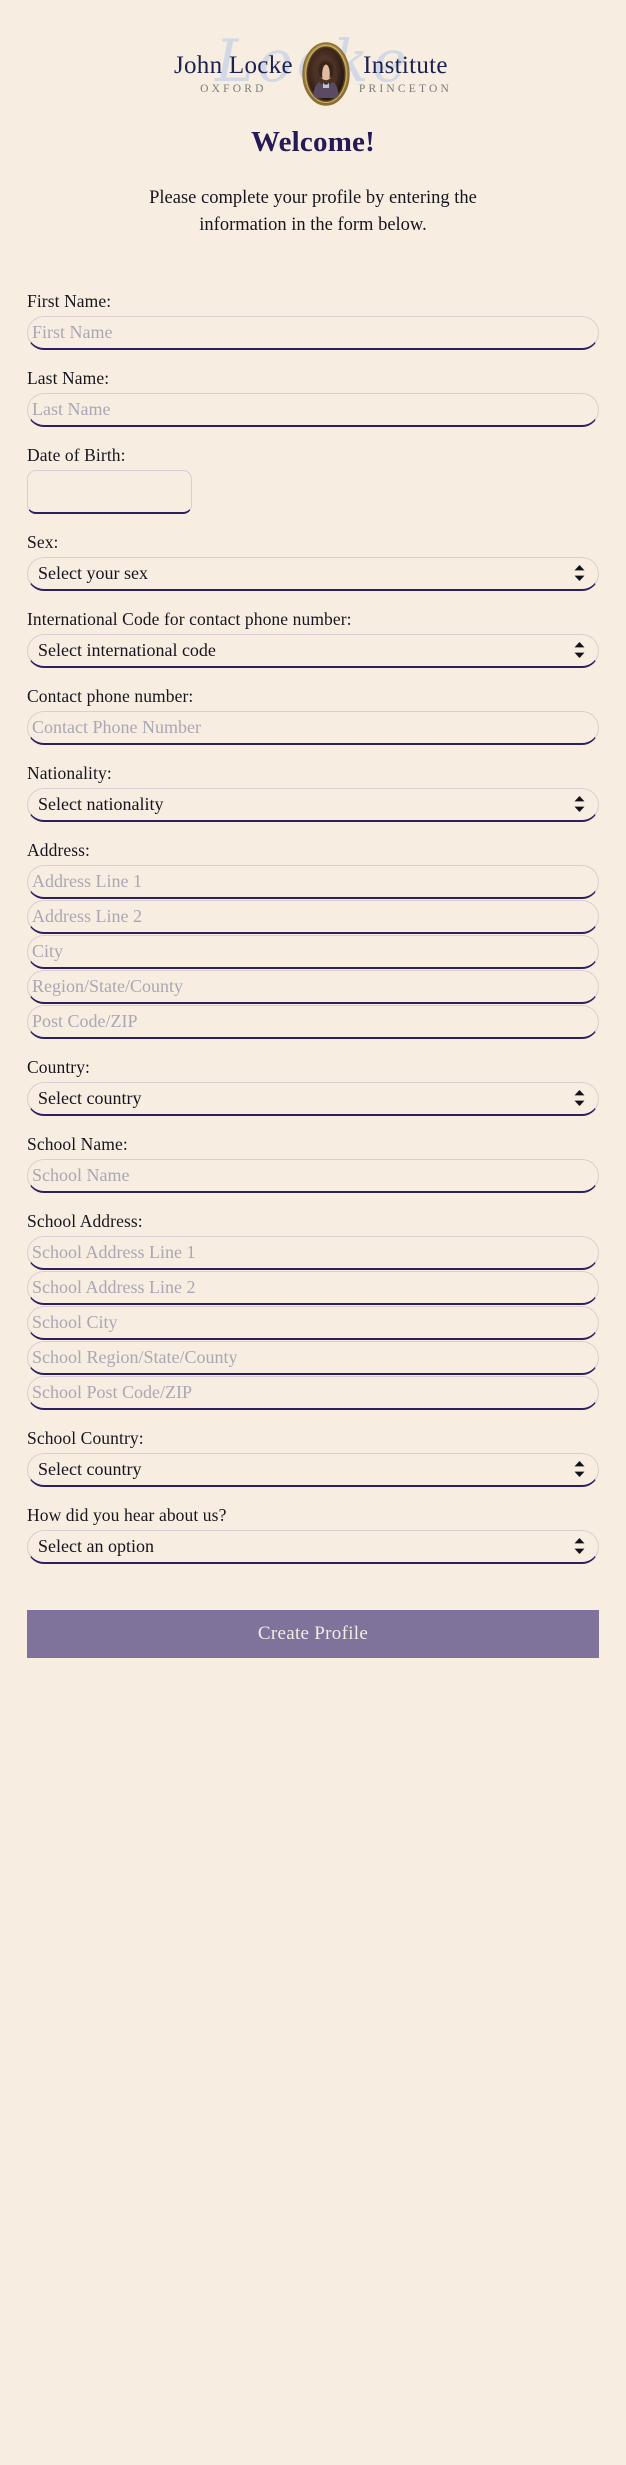 The height and width of the screenshot is (2465, 626). I want to click on contact-phone-label: Contact phone number:, so click(110, 695).